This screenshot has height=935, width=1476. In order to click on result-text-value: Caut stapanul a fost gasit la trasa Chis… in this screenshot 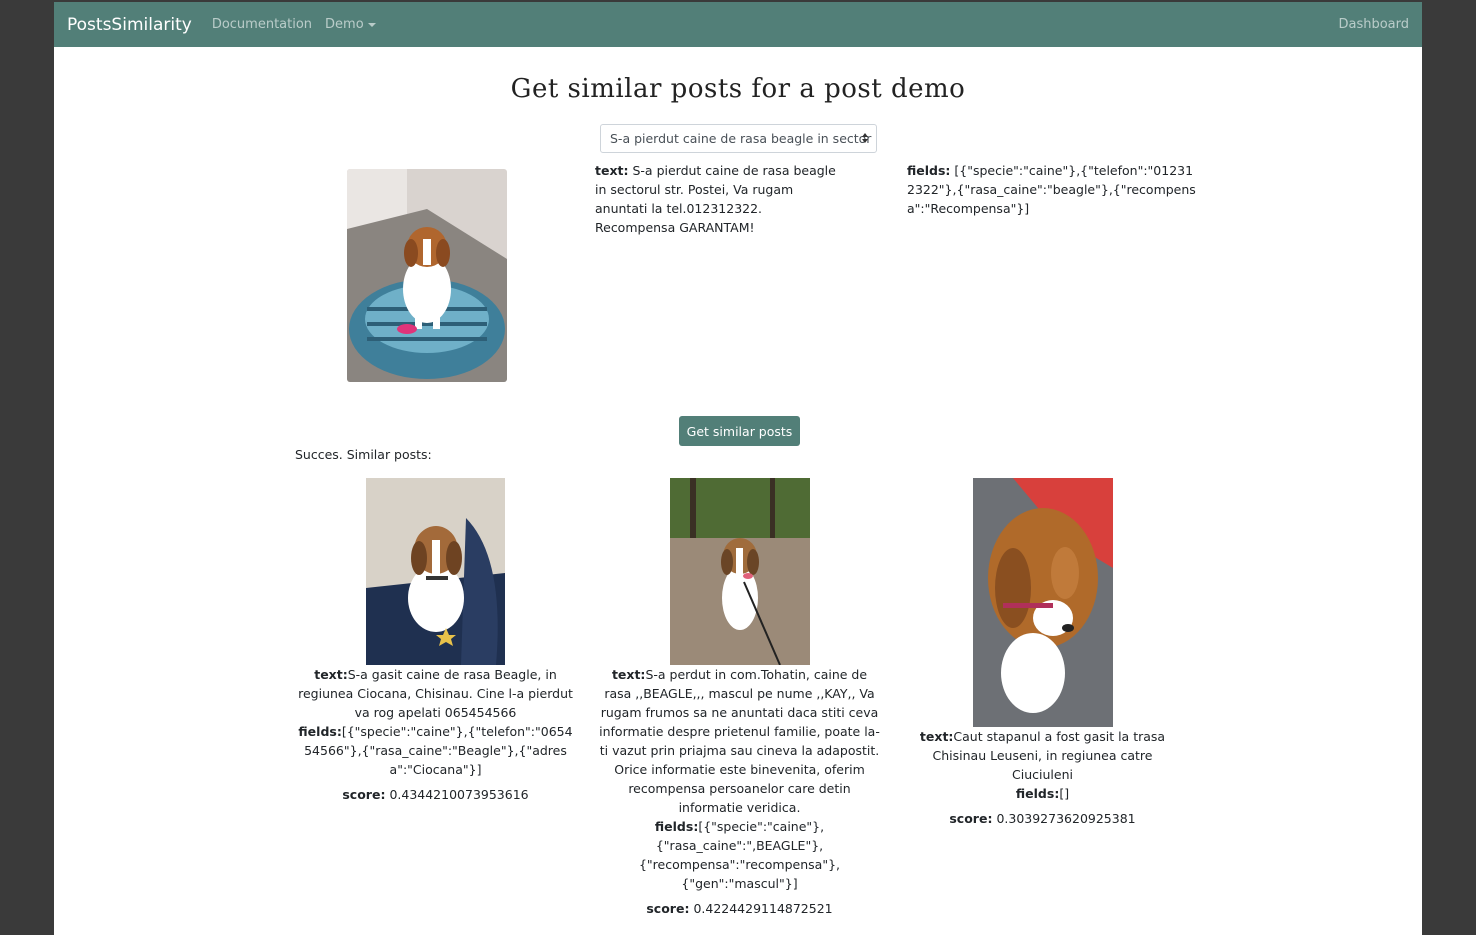, I will do `click(1049, 755)`.